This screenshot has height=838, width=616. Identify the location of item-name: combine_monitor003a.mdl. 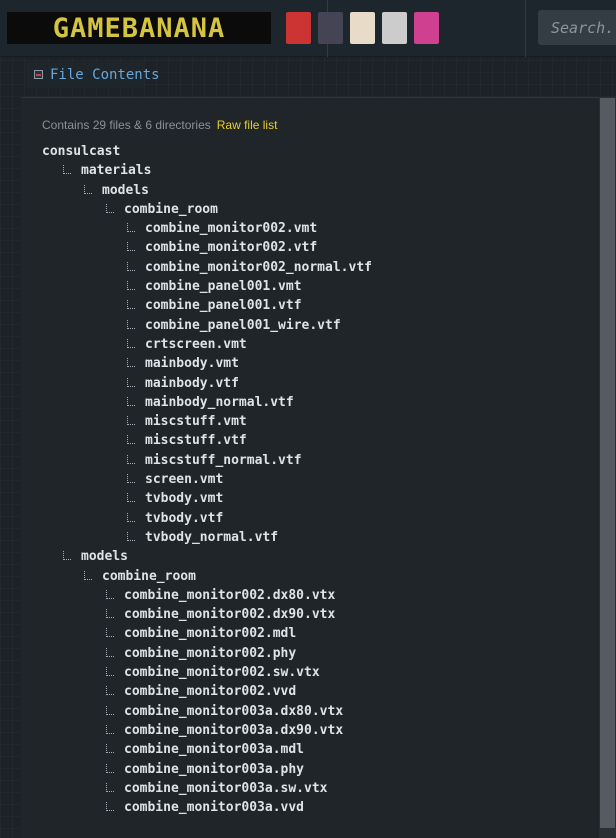
(214, 750).